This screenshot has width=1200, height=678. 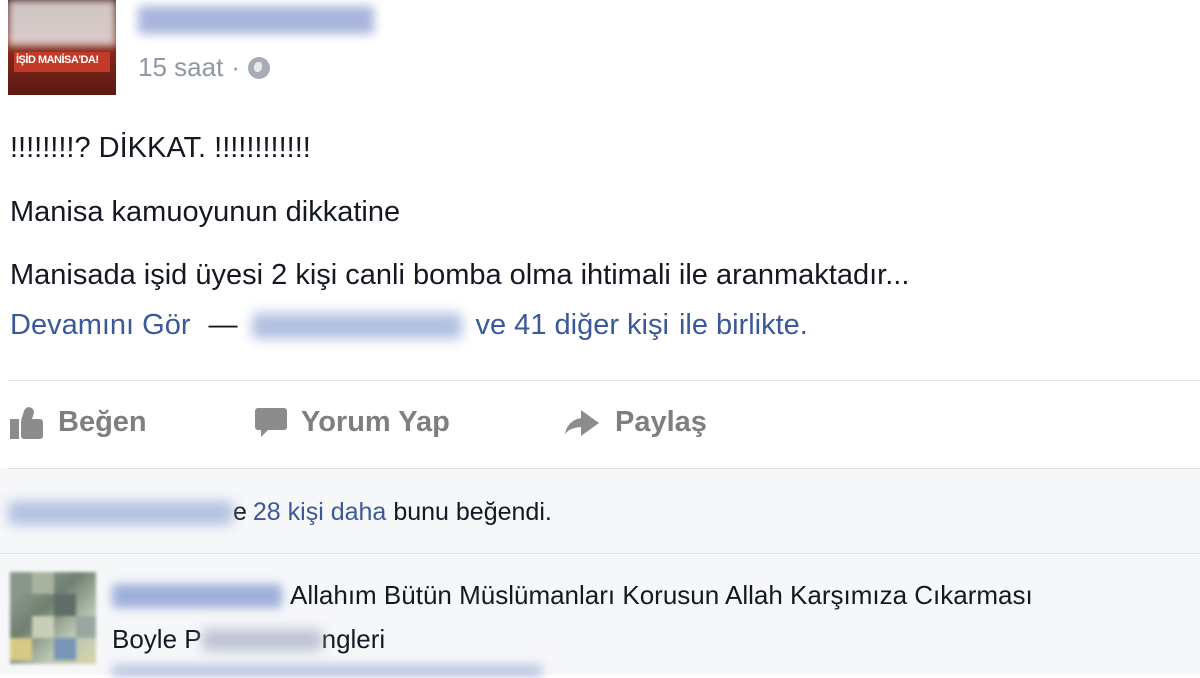 I want to click on tagged-suffix: ile birlikte., so click(x=743, y=325).